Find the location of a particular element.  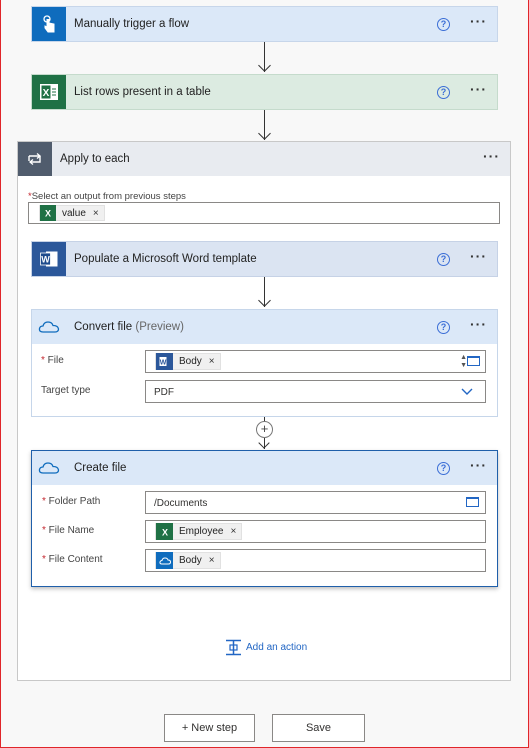

new-step-button: + New step is located at coordinates (209, 728).